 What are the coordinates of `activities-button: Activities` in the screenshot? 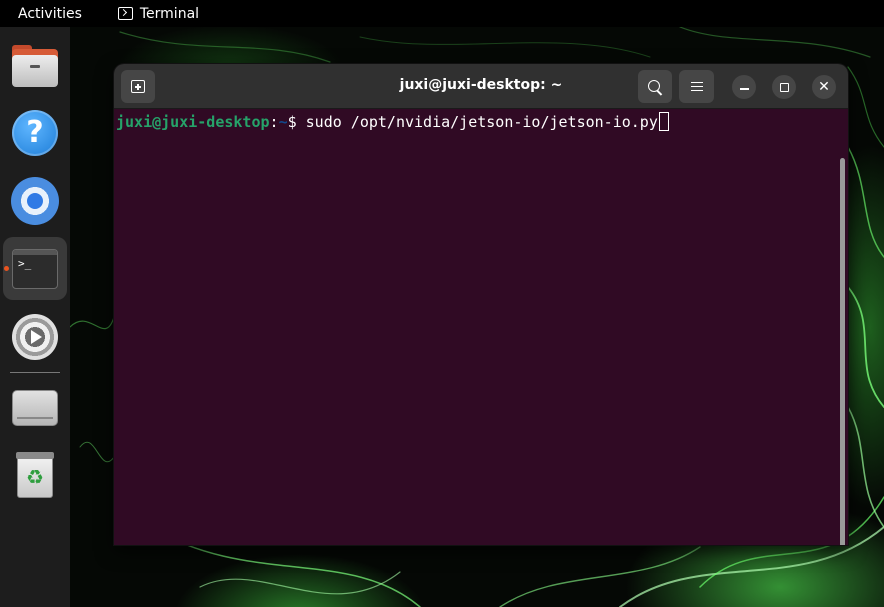 It's located at (50, 14).